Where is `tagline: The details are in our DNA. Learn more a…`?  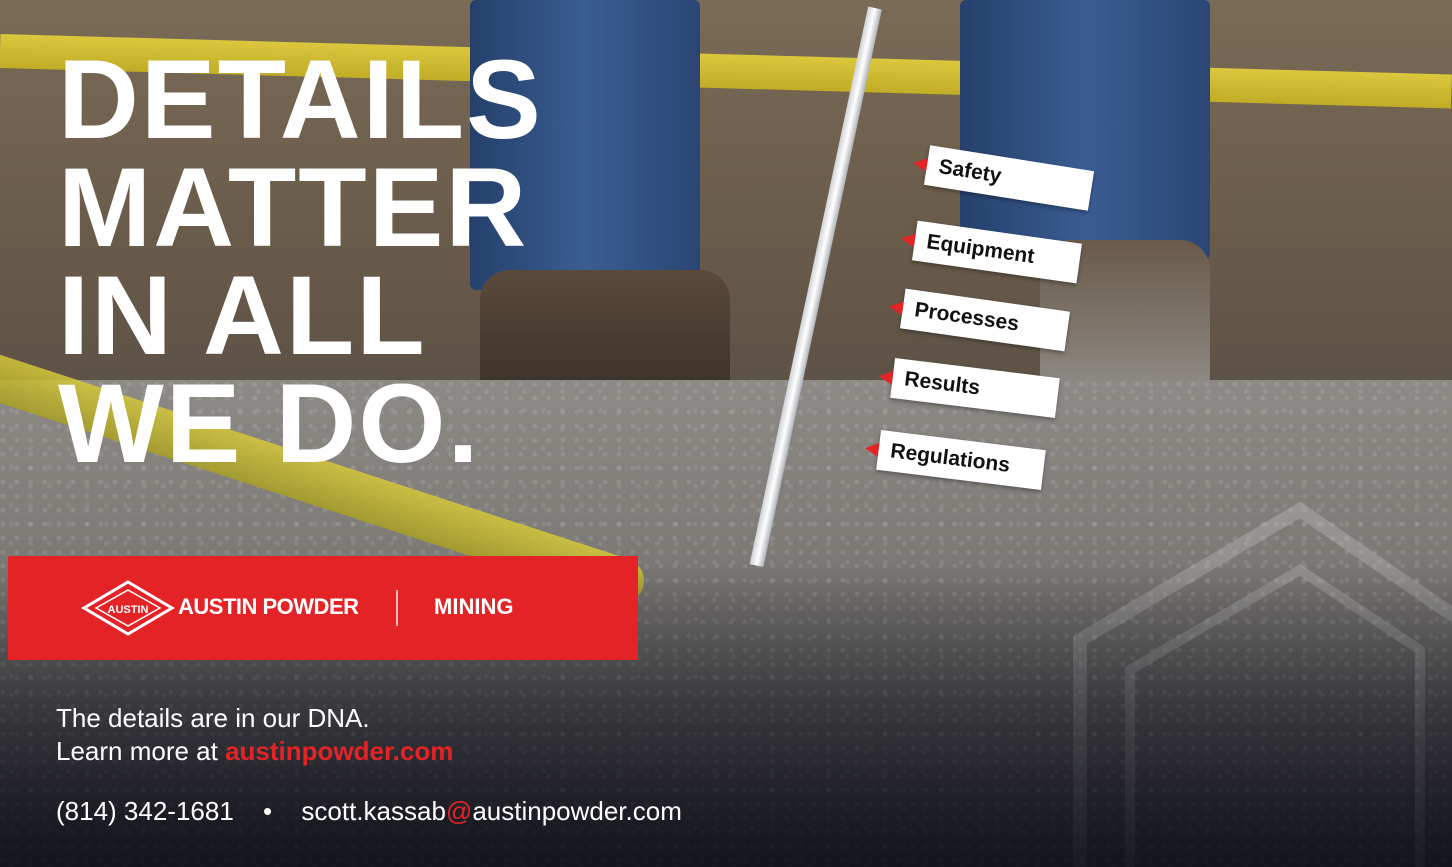
tagline: The details are in our DNA. Learn more a… is located at coordinates (254, 735).